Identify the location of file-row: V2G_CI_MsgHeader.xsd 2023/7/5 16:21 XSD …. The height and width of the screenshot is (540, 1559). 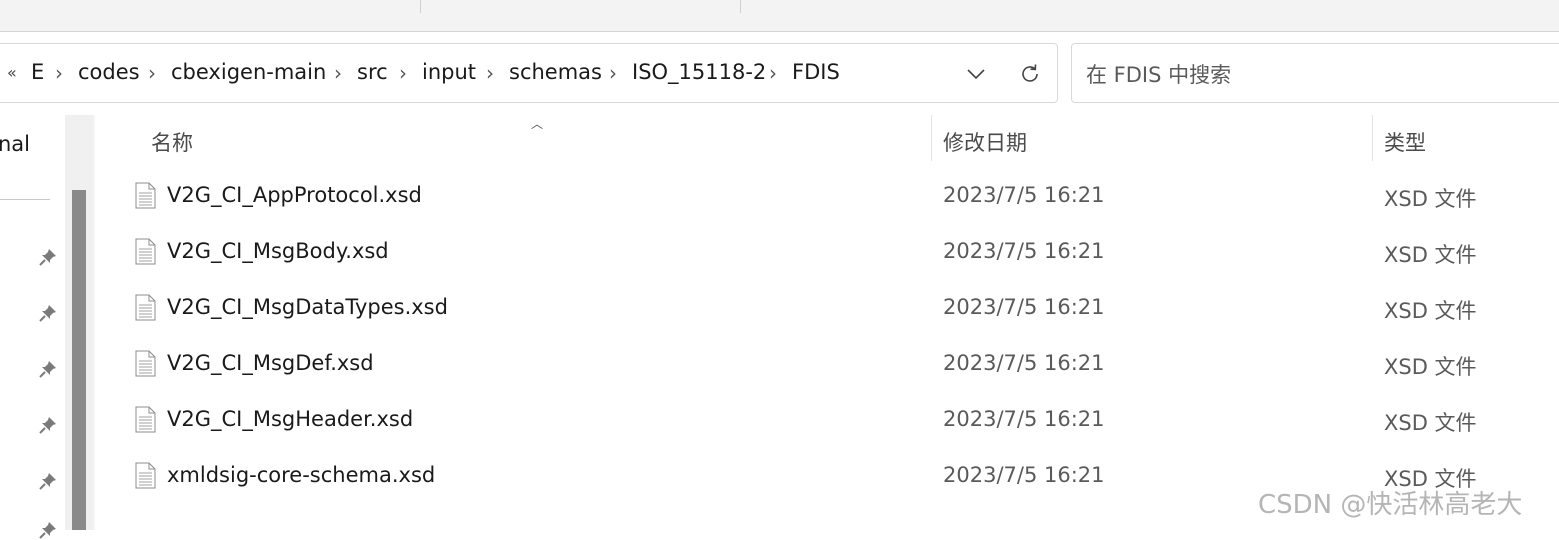
(827, 423).